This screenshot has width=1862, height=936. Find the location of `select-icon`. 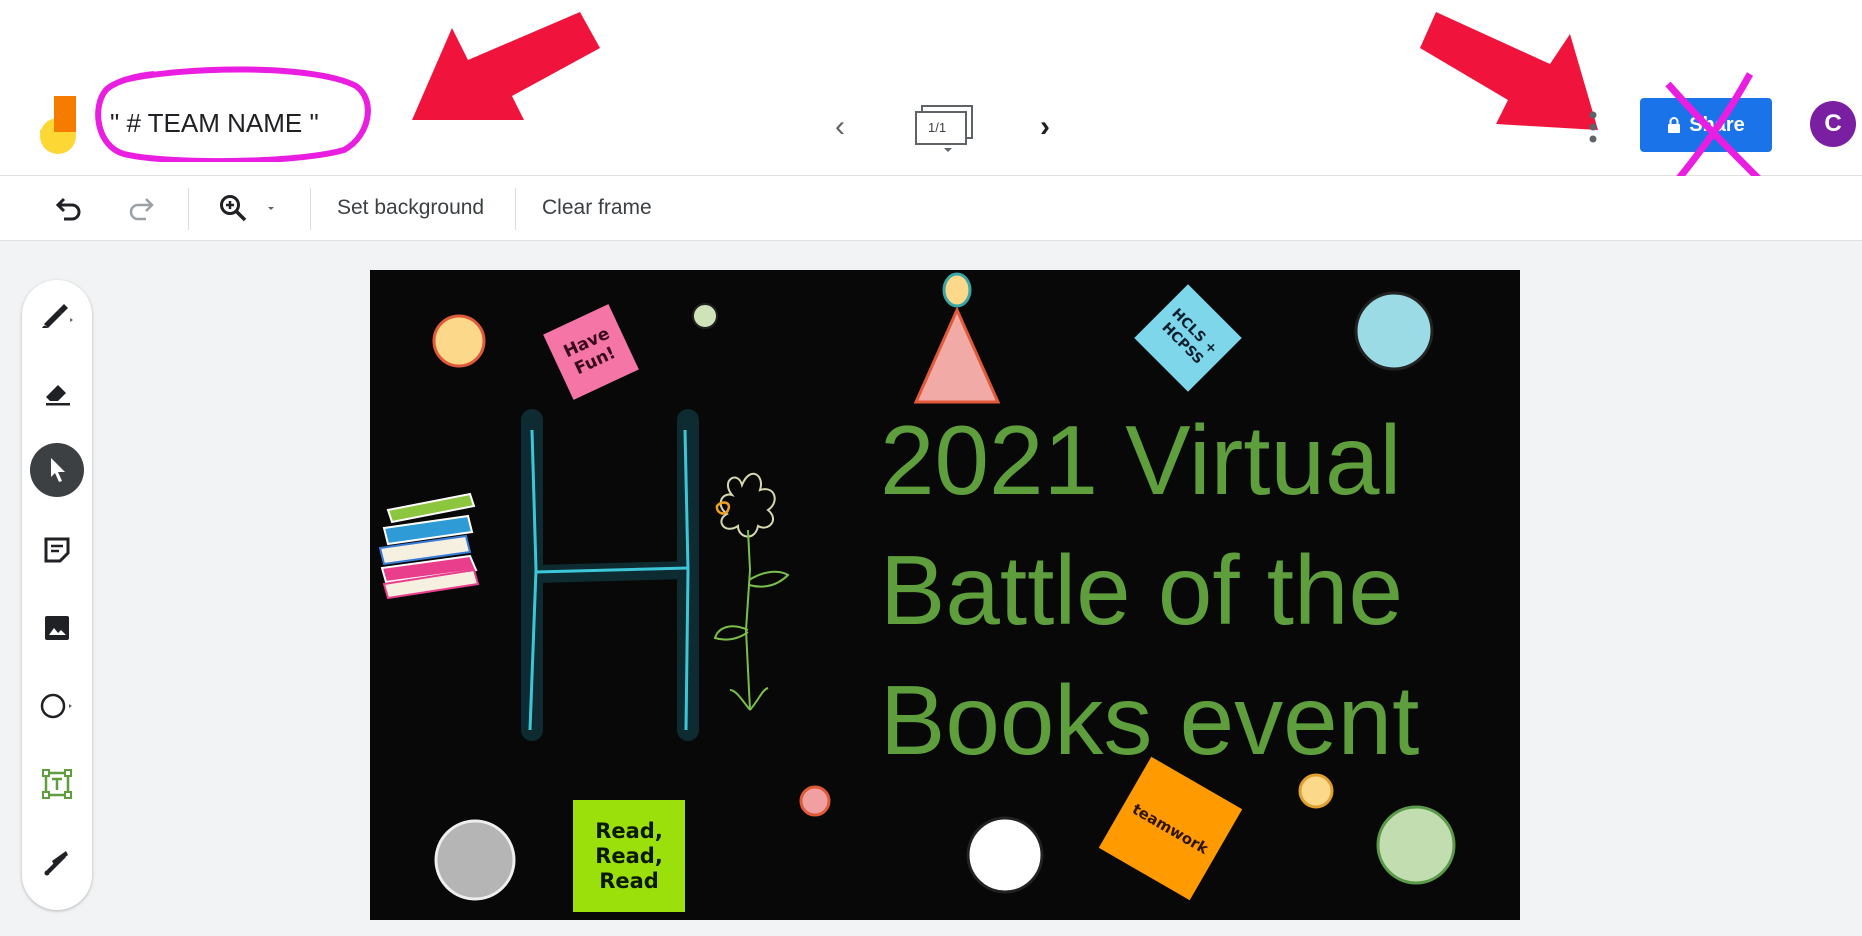

select-icon is located at coordinates (57, 470).